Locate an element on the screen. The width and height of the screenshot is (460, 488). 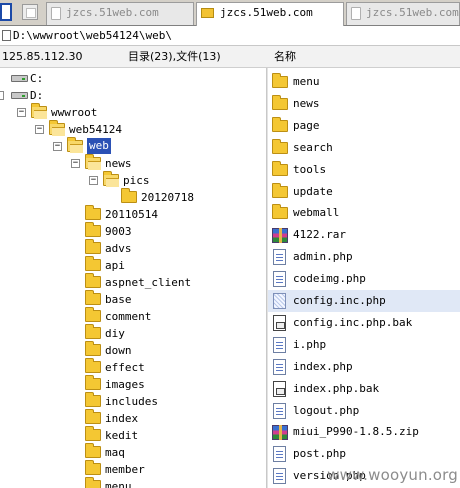
tree-item: aspnet_client is located at coordinates (133, 282).